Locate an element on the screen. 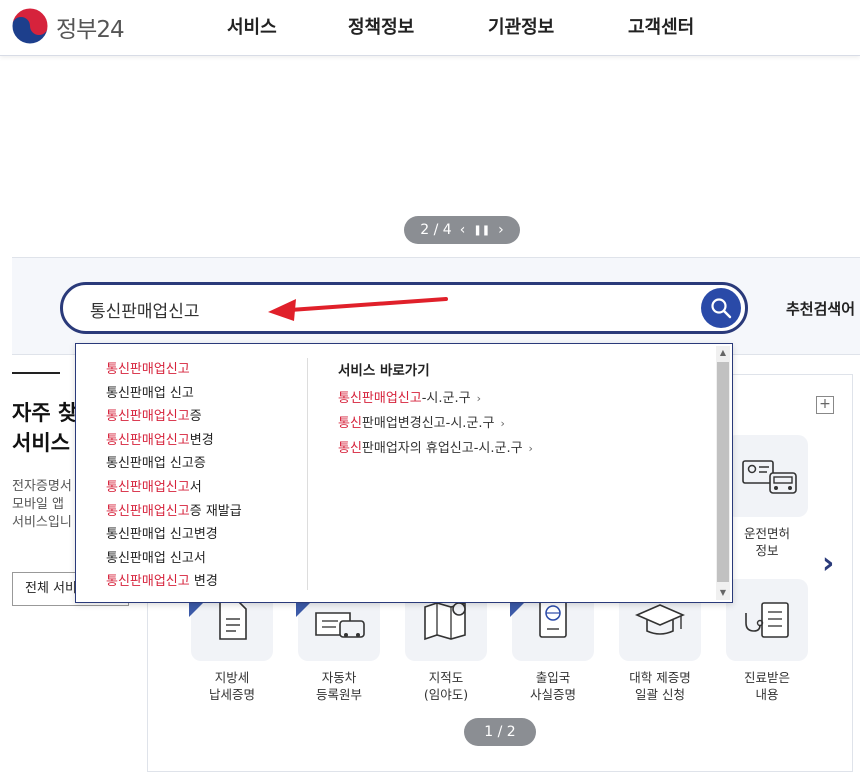 The image size is (860, 775). service-label-line1: 진료받은 is located at coordinates (766, 677).